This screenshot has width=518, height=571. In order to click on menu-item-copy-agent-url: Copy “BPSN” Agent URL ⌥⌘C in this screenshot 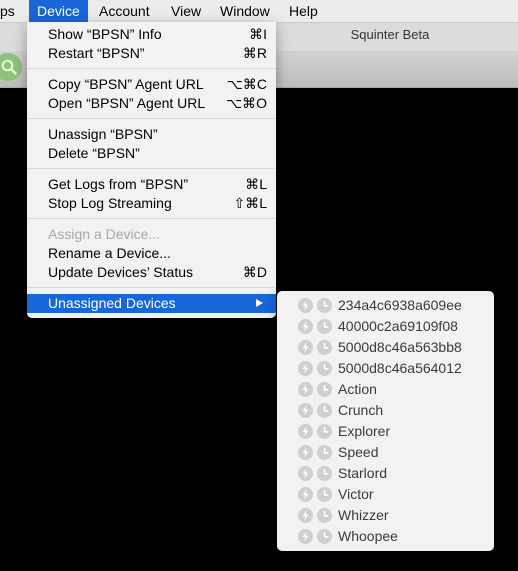, I will do `click(151, 84)`.